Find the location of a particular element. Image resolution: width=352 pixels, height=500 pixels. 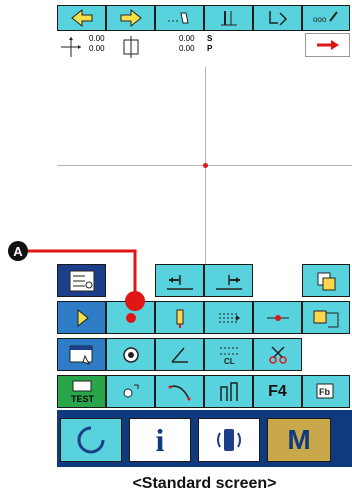

callout-lines is located at coordinates (83, 280).